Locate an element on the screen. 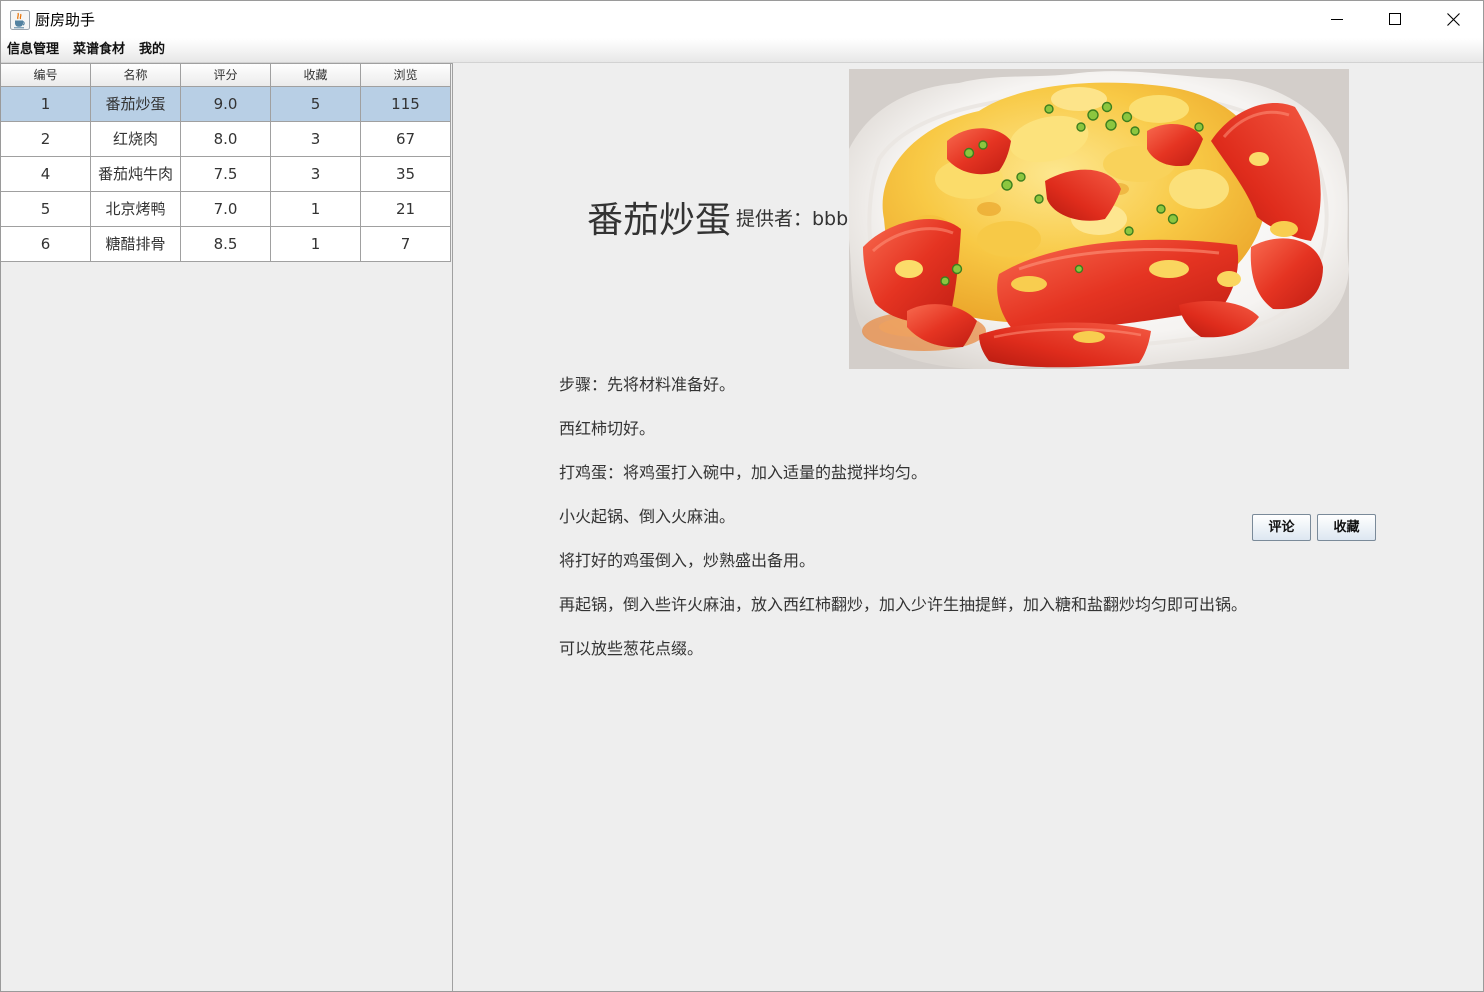  close-button is located at coordinates (1453, 19).